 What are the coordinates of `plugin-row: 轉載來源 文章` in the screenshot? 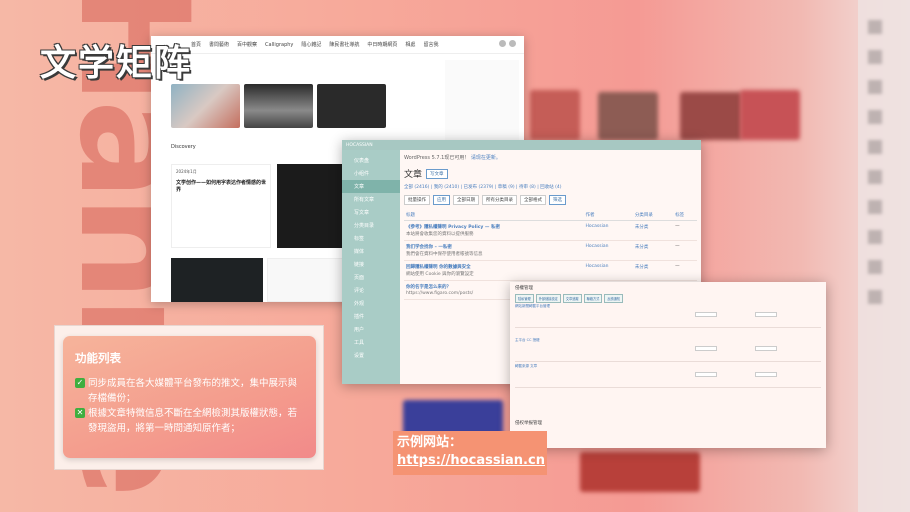 It's located at (668, 376).